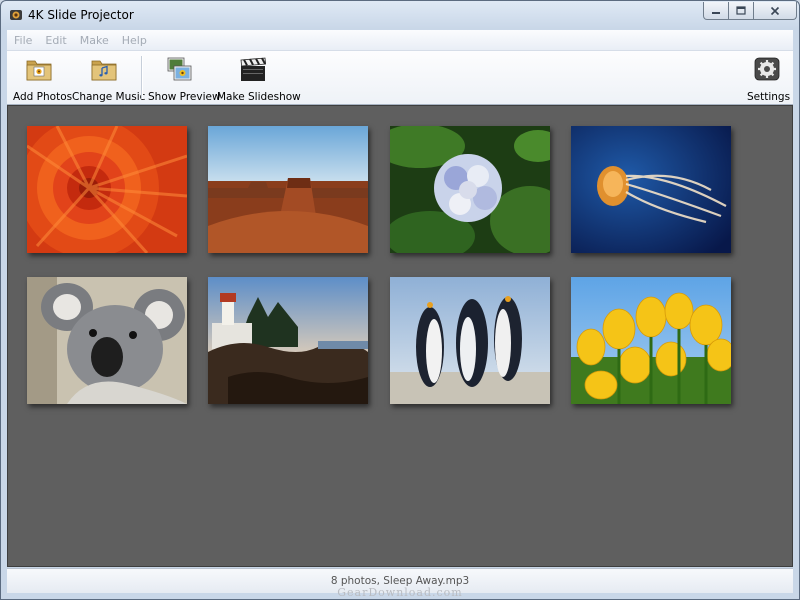 The height and width of the screenshot is (600, 800). Describe the element at coordinates (184, 97) in the screenshot. I see `show-preview-label: Show Preview` at that location.